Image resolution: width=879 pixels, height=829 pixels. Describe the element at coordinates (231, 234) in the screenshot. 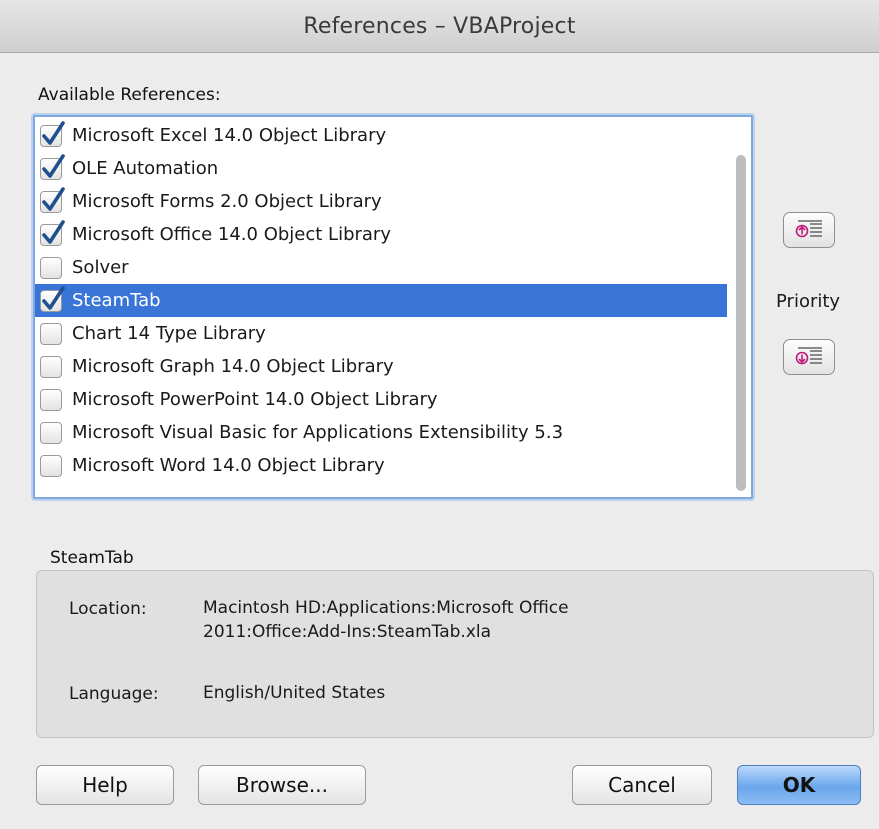

I see `reference-item-label: Microsoft Office 14.0 Object Library` at that location.